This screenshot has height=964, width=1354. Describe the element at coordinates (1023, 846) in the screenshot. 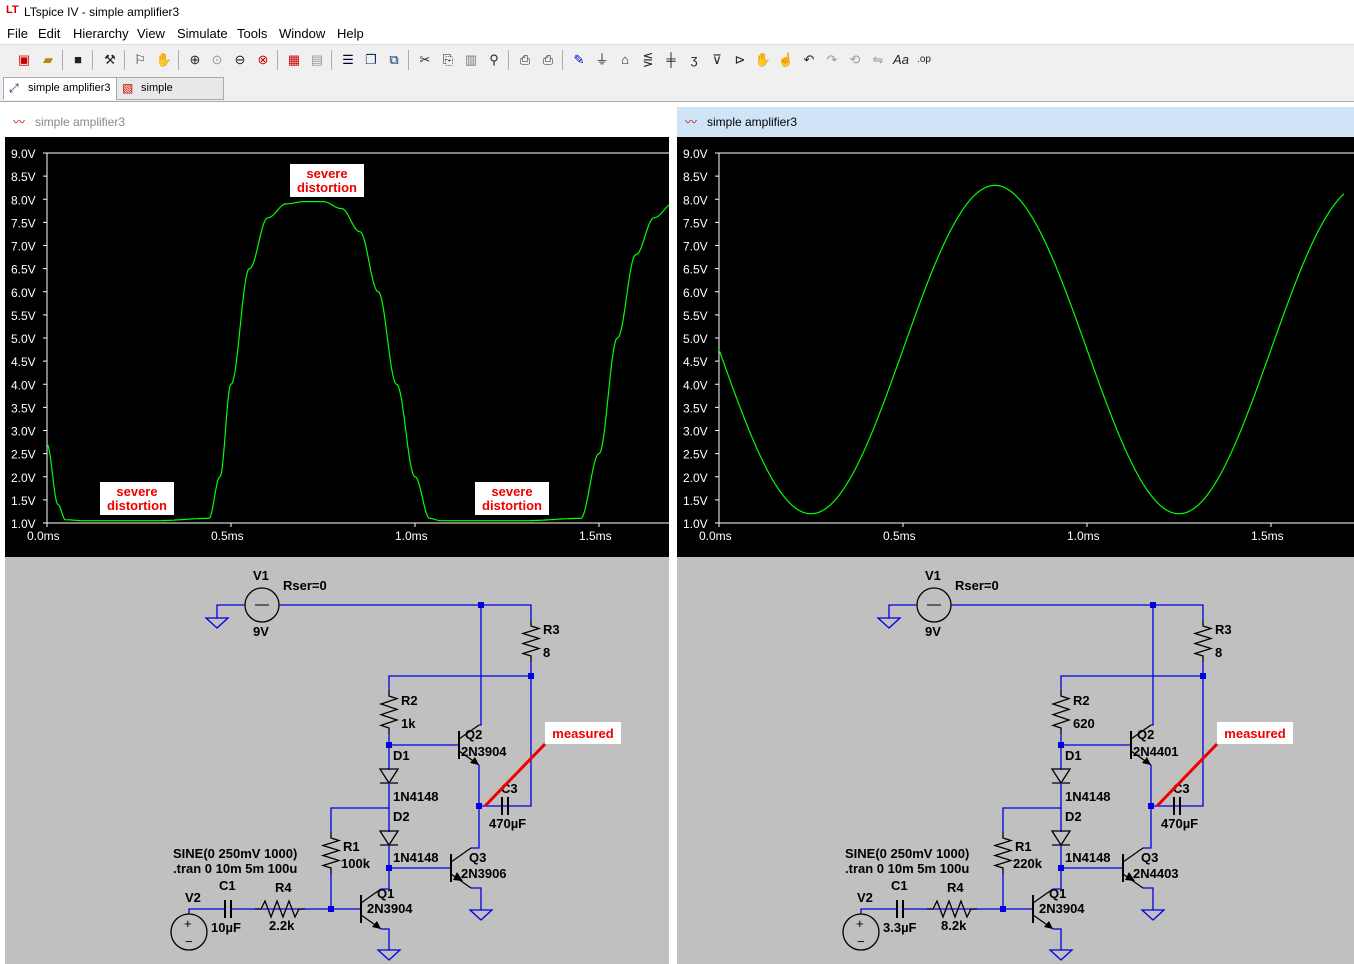

I see `r1-label: R1` at that location.